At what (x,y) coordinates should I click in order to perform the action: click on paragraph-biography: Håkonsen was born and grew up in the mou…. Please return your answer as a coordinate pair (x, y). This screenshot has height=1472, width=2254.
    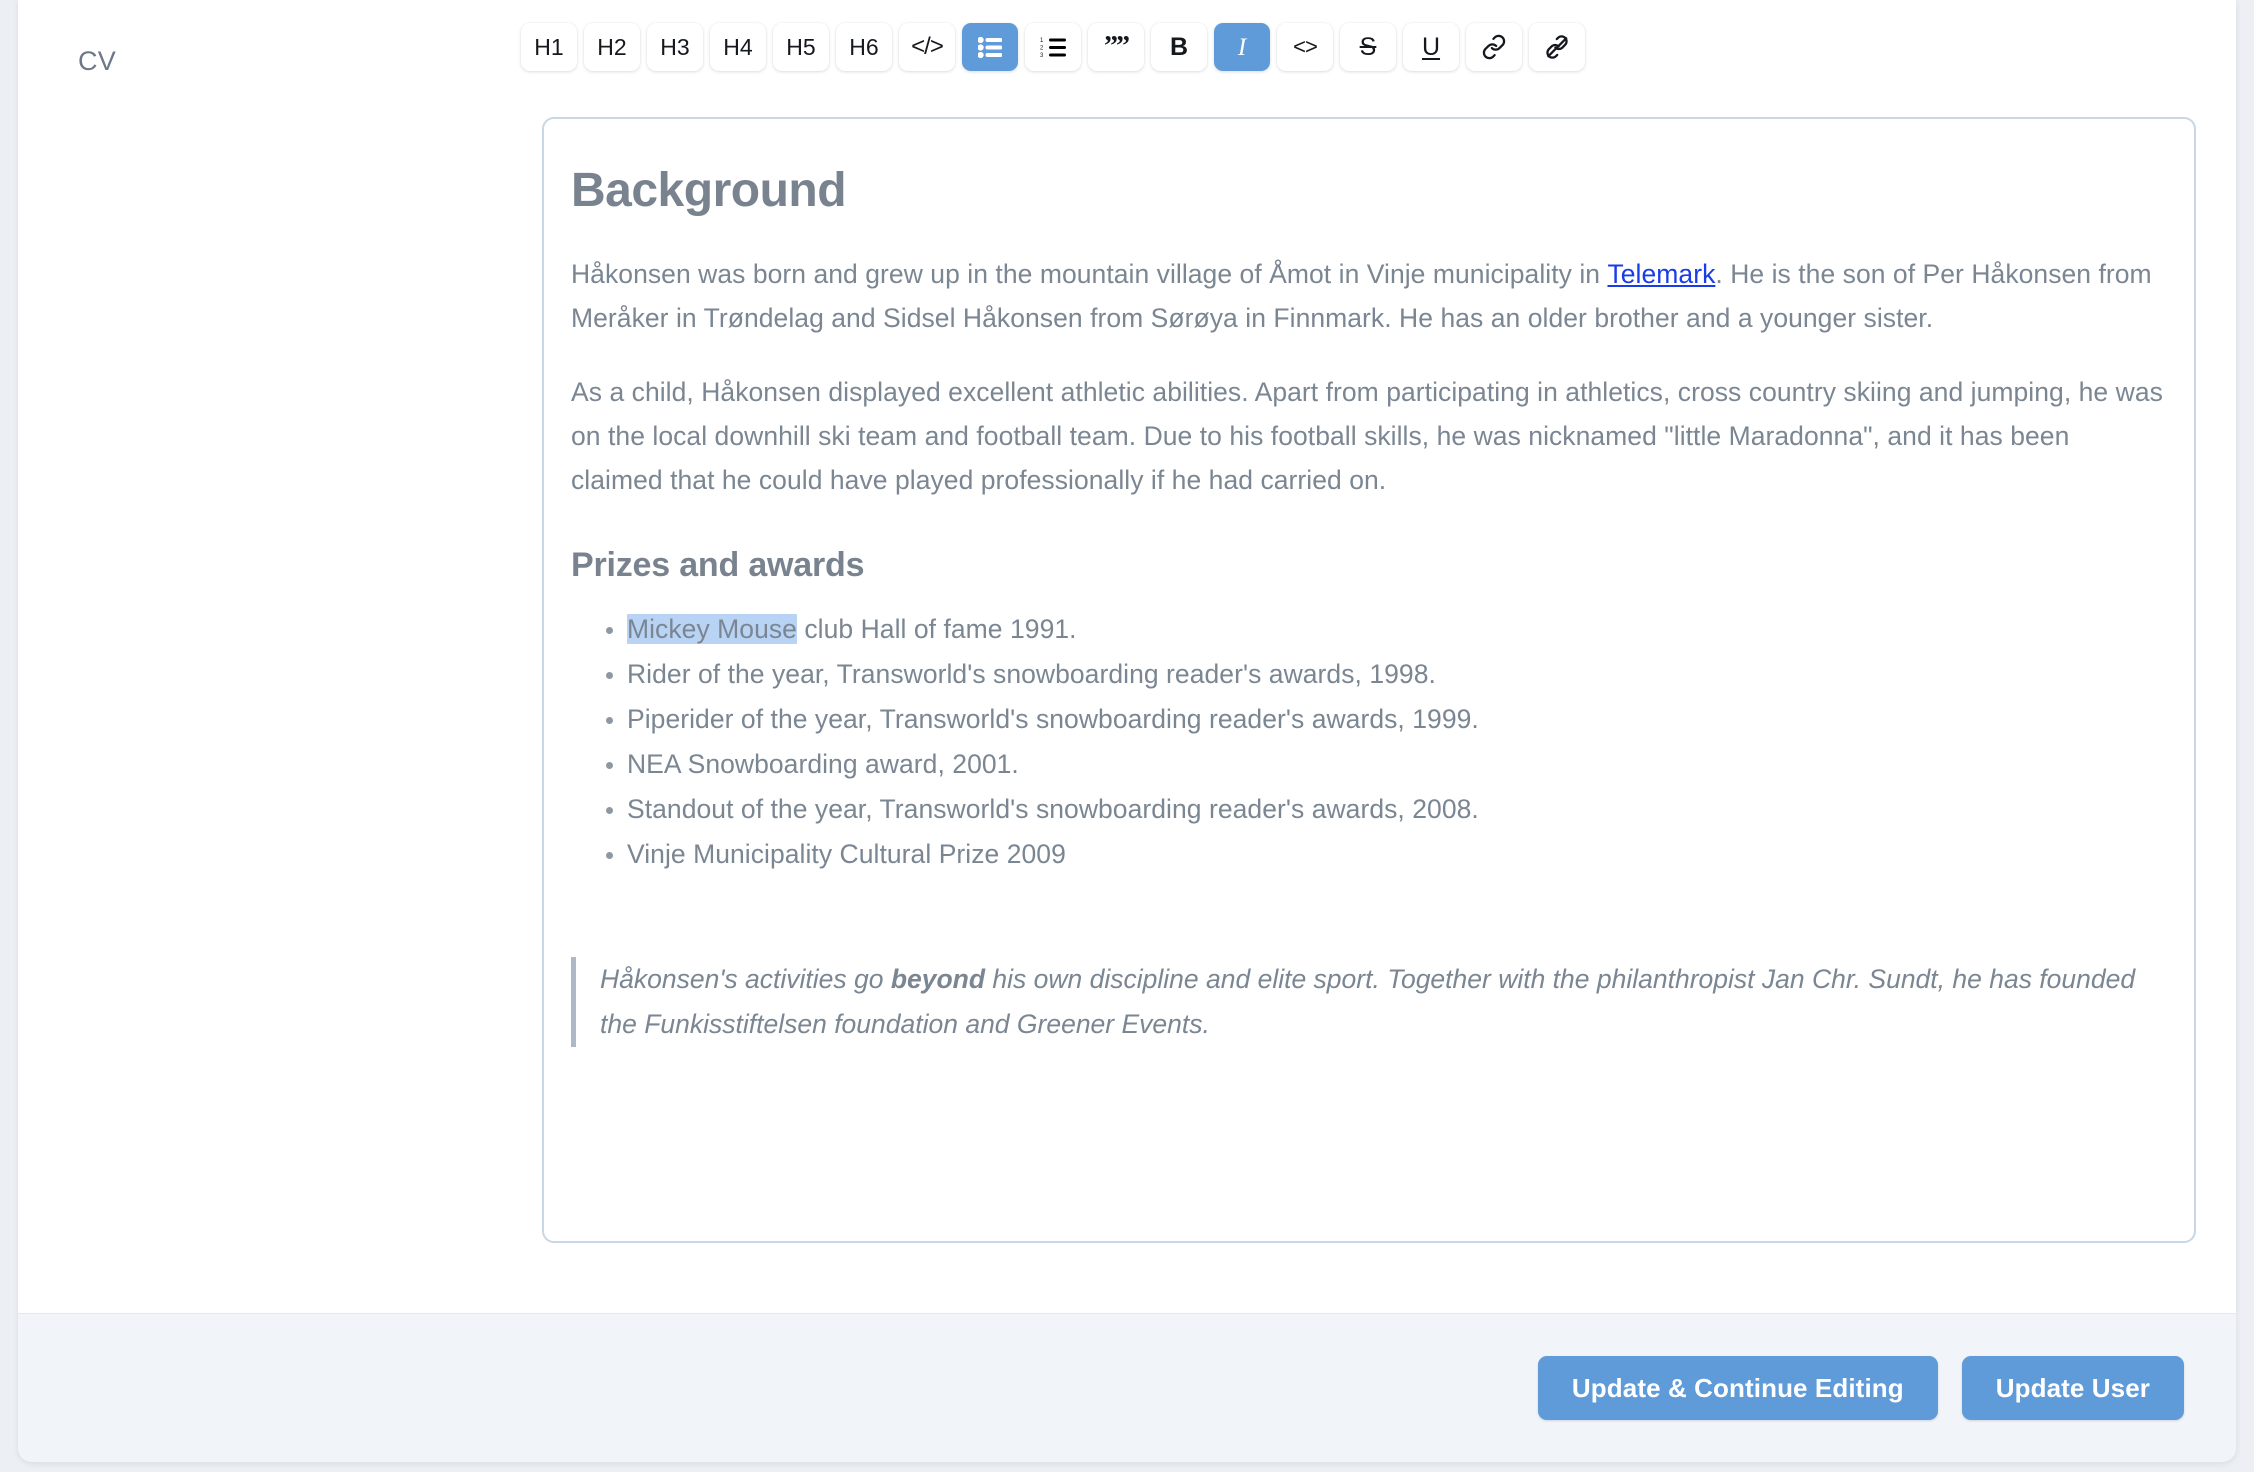
    Looking at the image, I should click on (1369, 296).